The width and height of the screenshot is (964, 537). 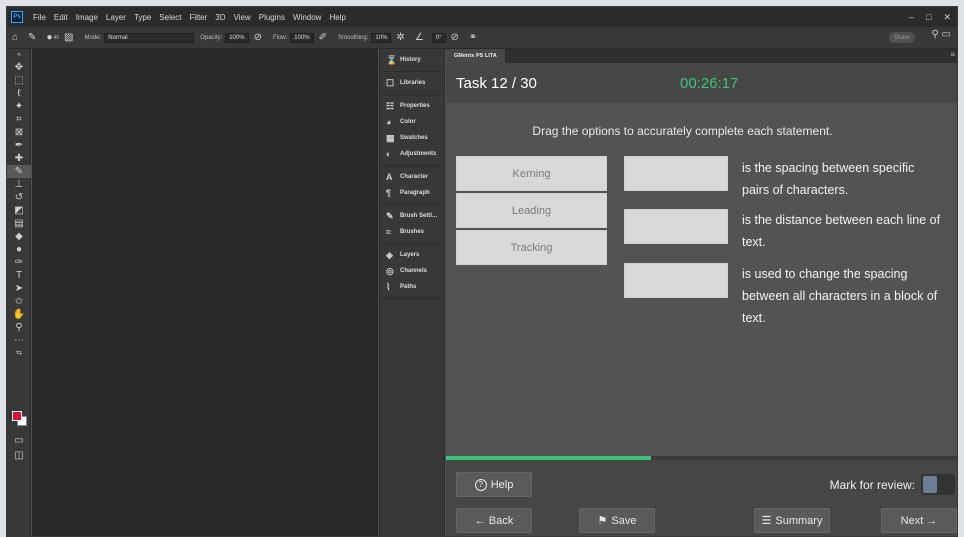 What do you see at coordinates (19, 55) in the screenshot?
I see `toolbar-collapse-icon: «` at bounding box center [19, 55].